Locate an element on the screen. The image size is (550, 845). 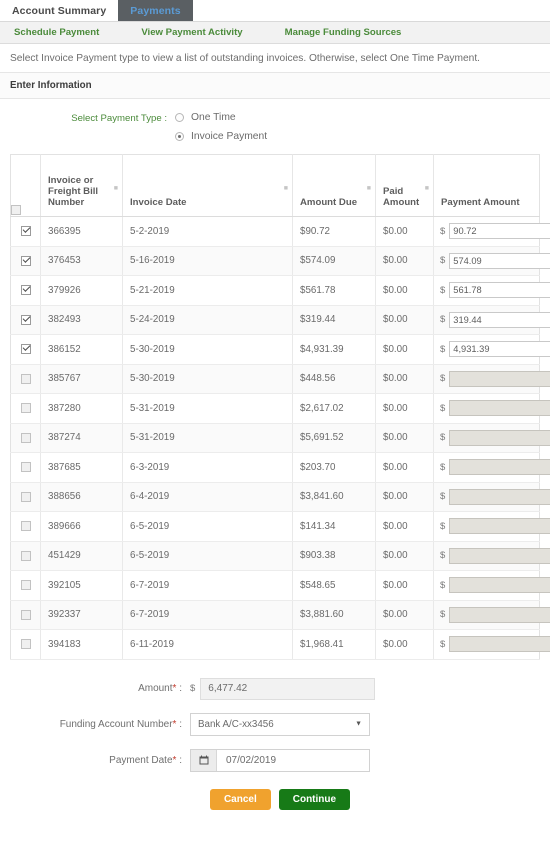
amount-input is located at coordinates (288, 688).